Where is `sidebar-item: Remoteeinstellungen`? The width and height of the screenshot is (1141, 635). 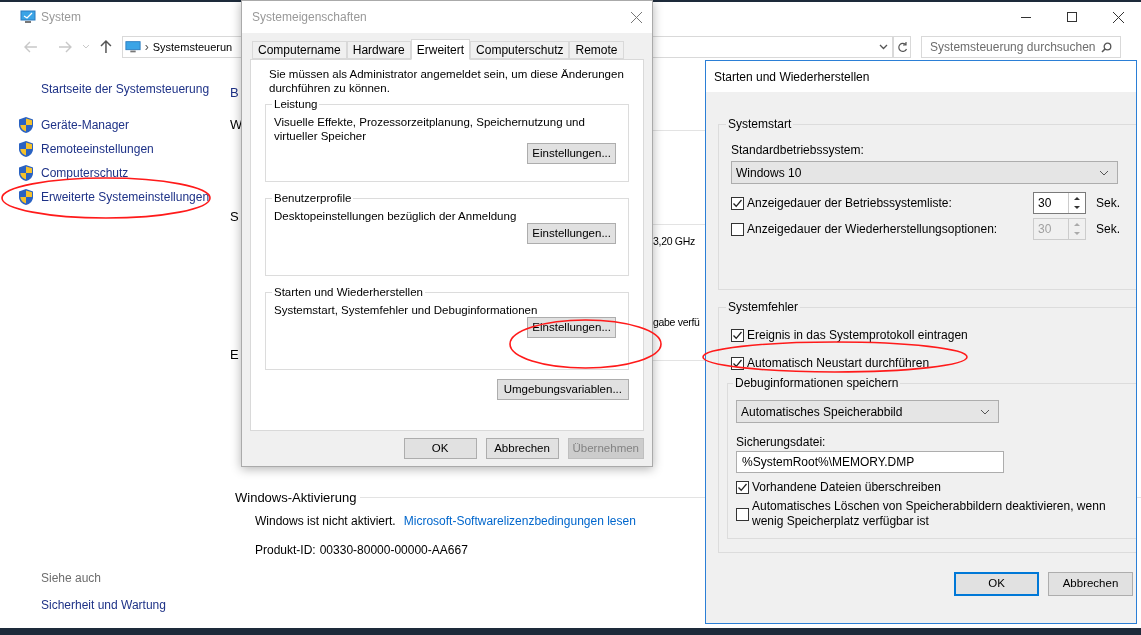
sidebar-item: Remoteeinstellungen is located at coordinates (97, 149).